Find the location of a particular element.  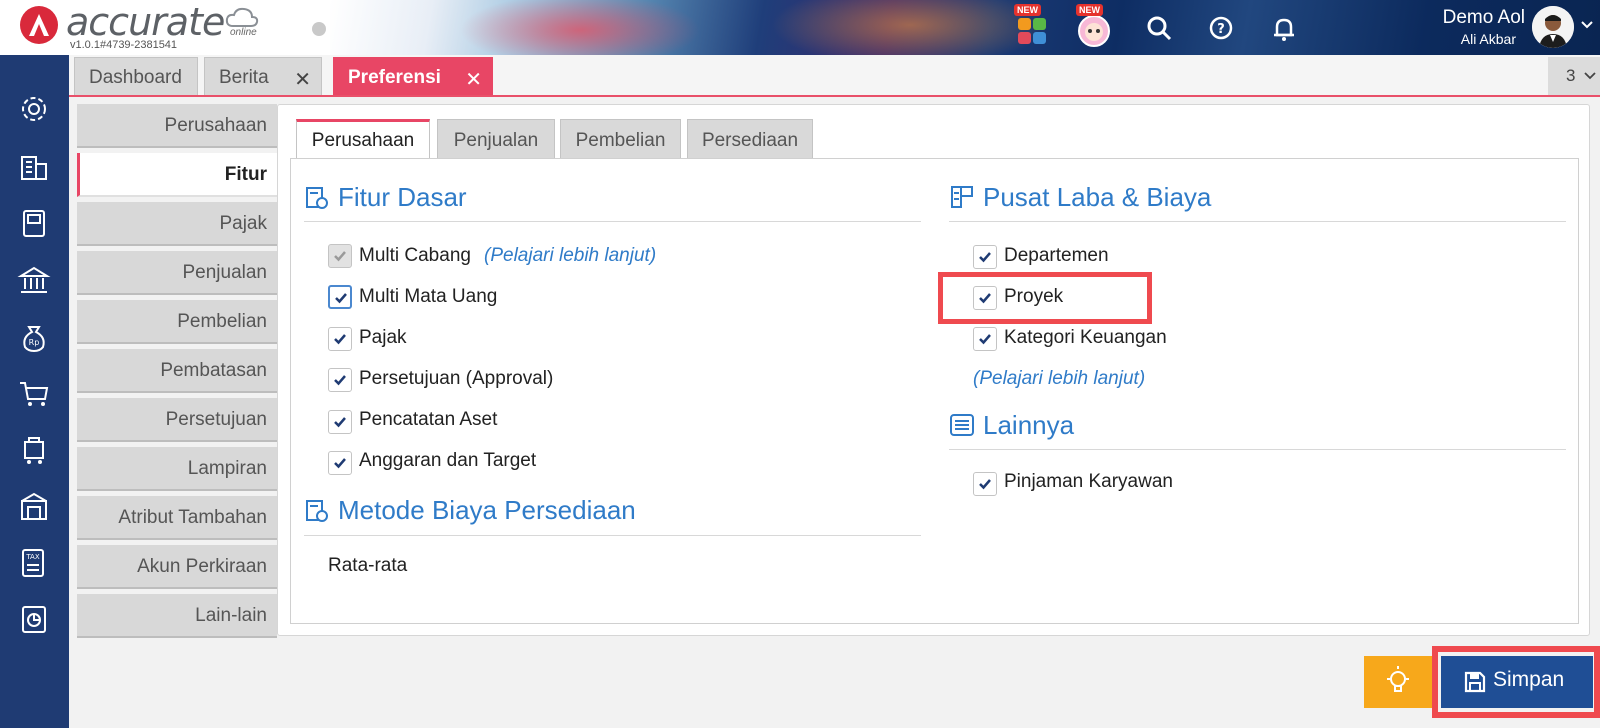

user-name: Demo Aol is located at coordinates (1484, 18).